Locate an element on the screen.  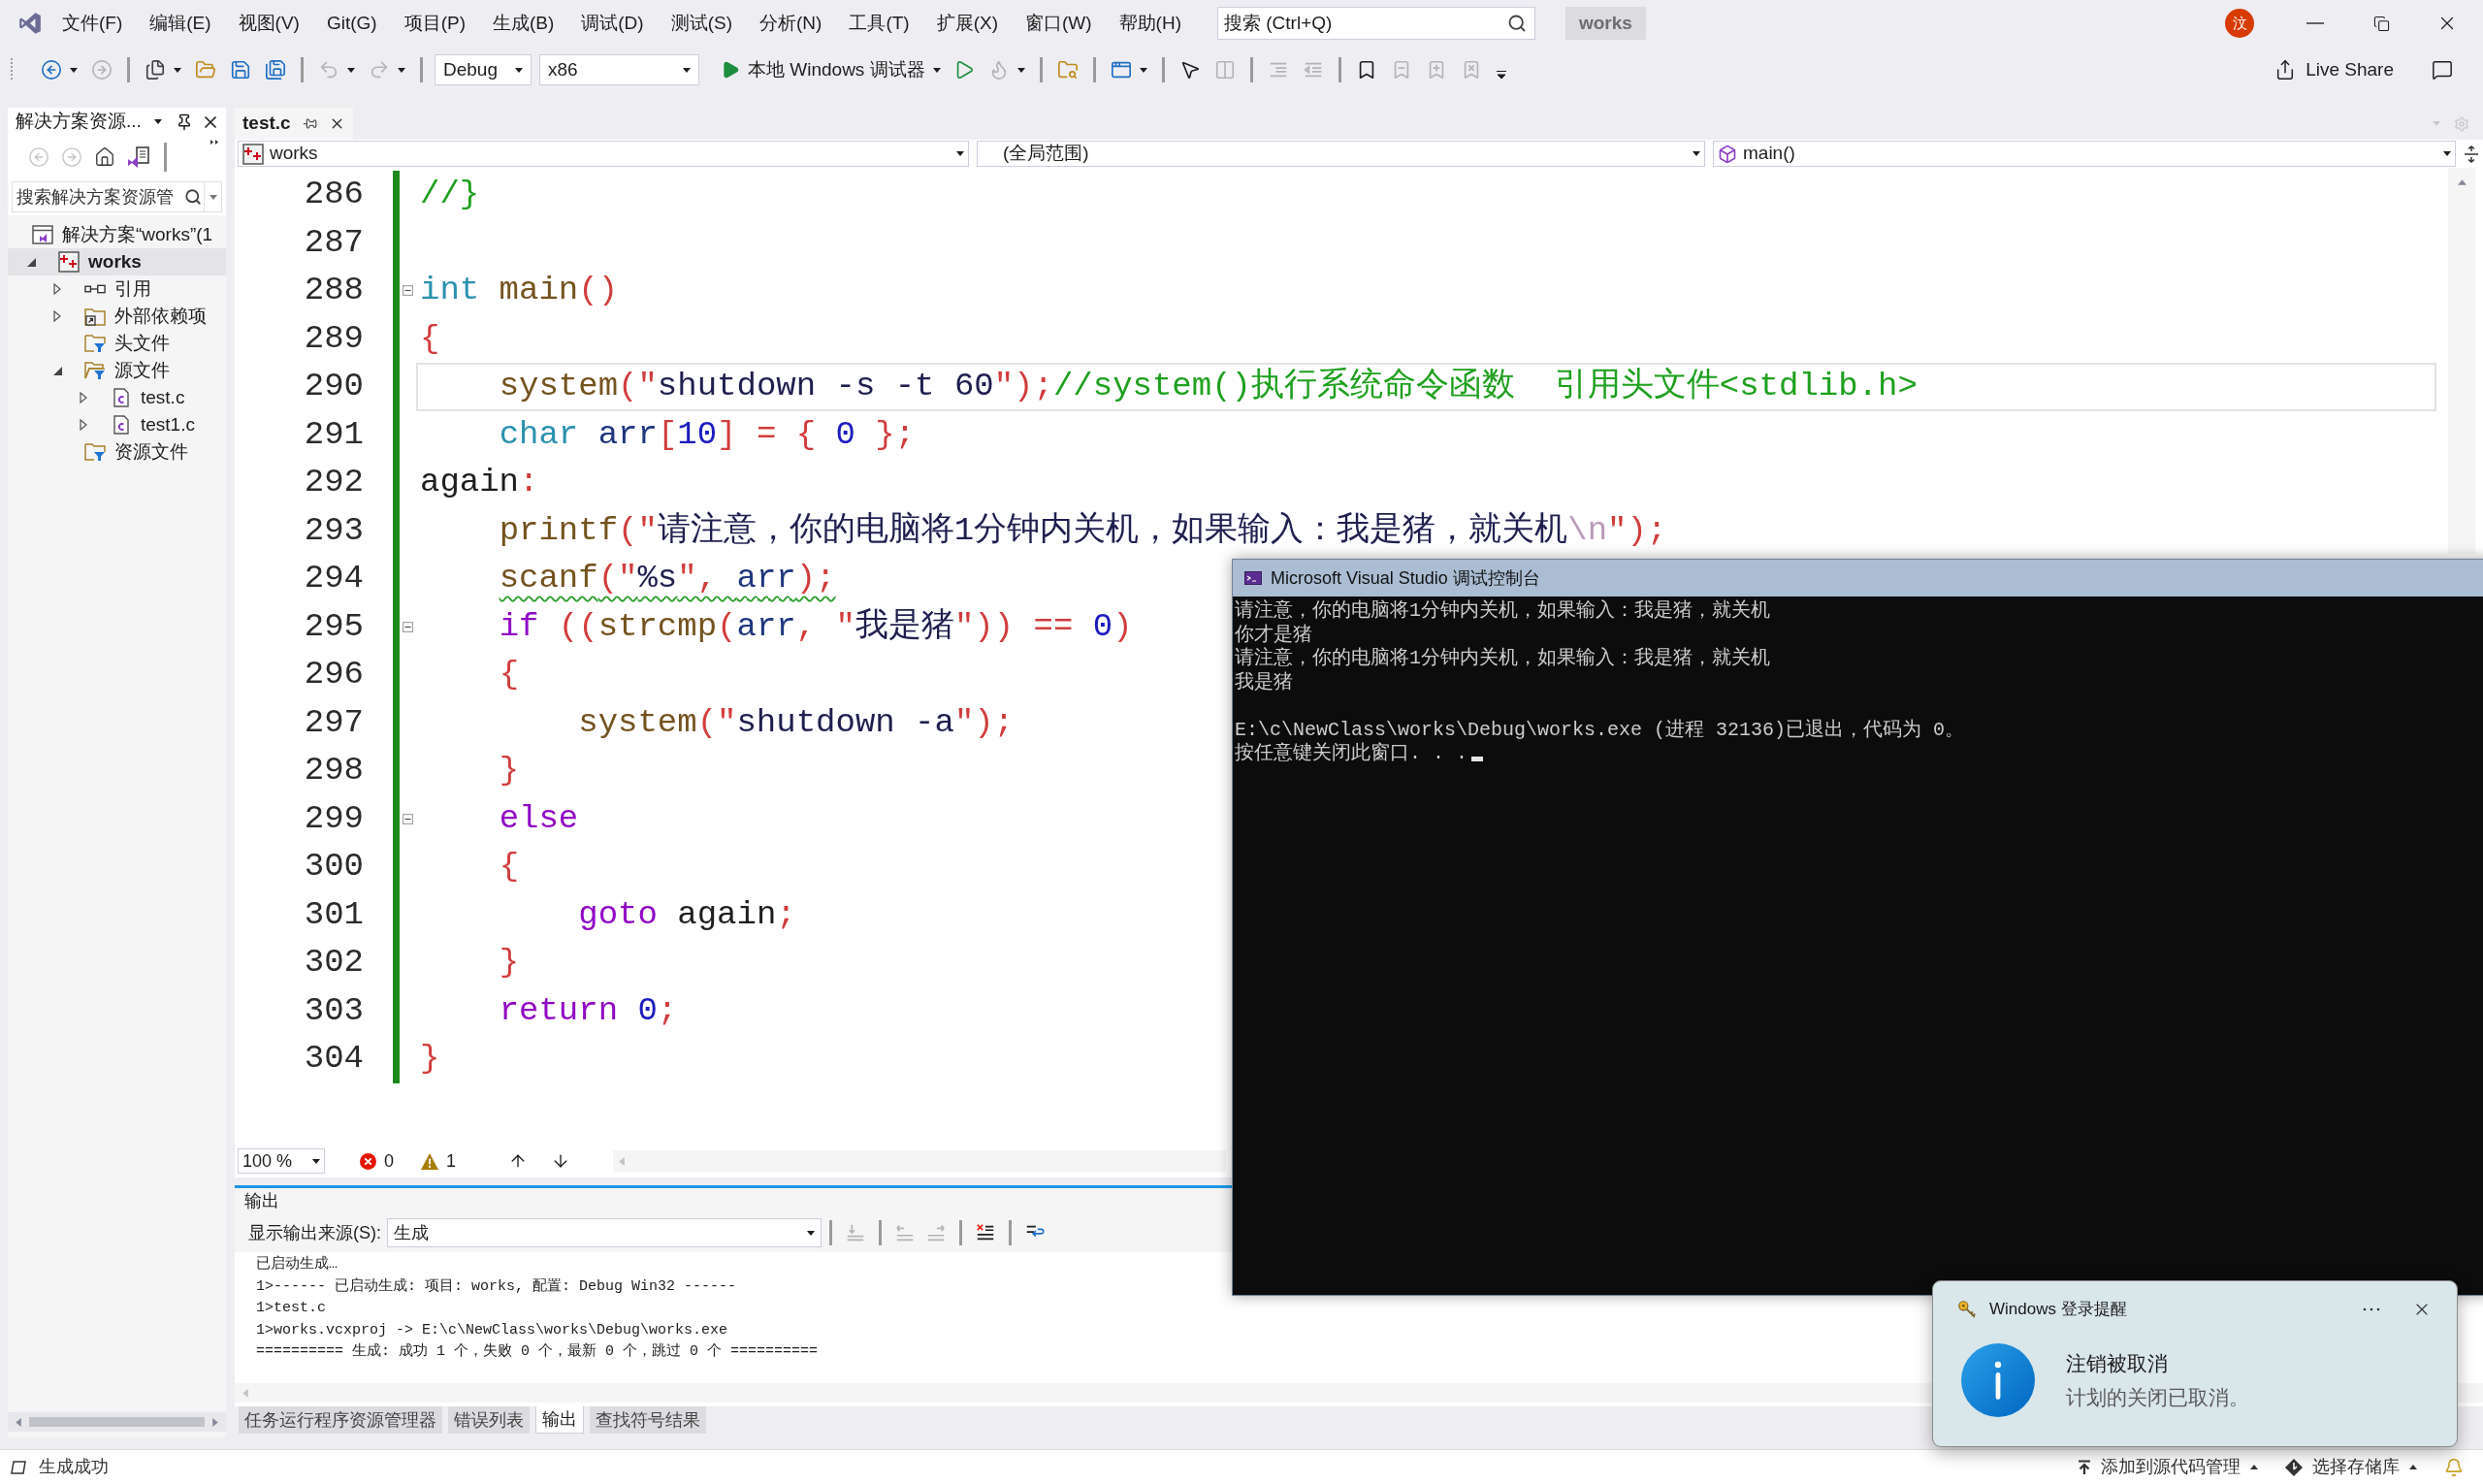
line-number: 297 is located at coordinates (334, 722).